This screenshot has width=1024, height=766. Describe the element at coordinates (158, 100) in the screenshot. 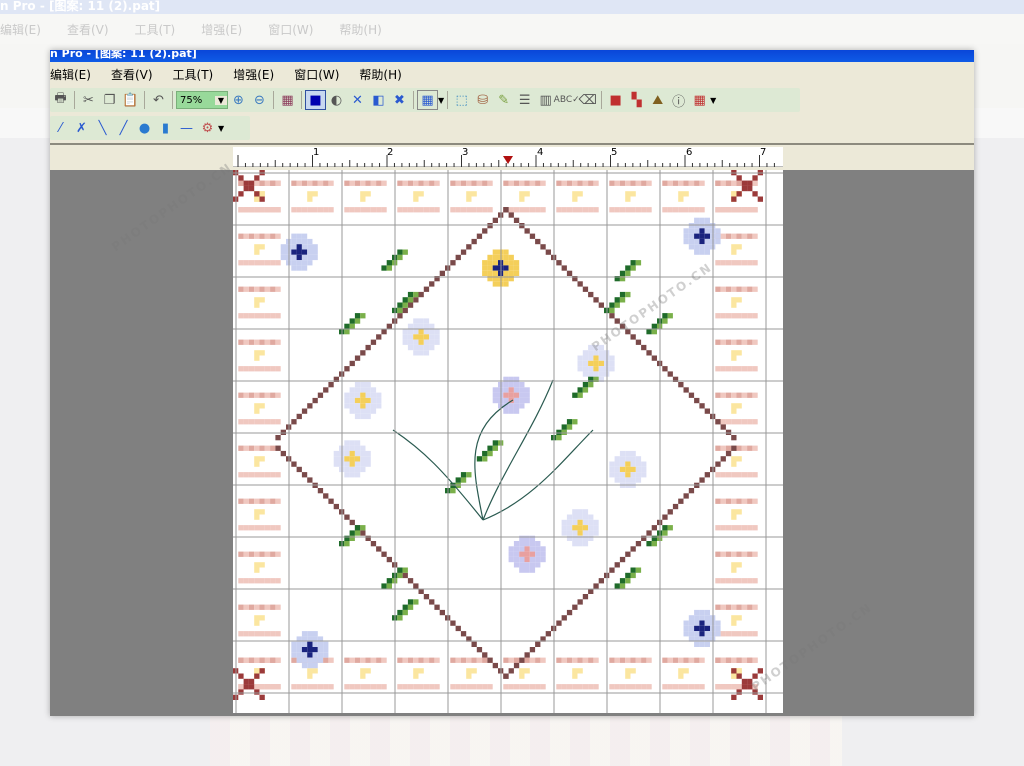

I see `undo-icon: ↶` at that location.